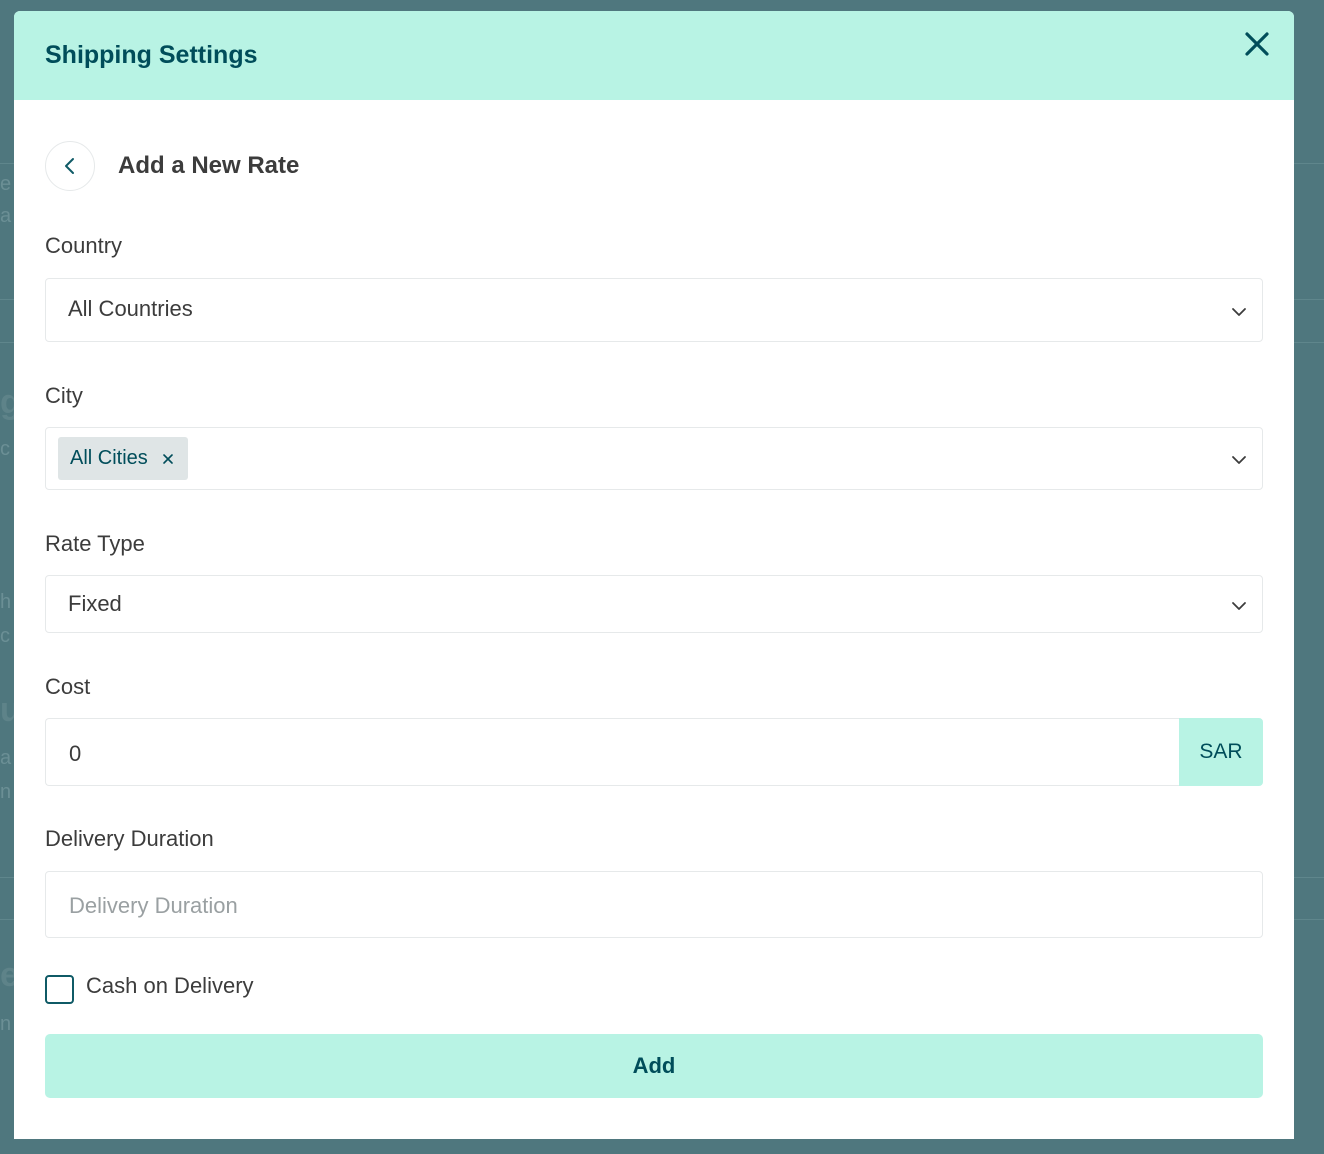 This screenshot has width=1324, height=1154. What do you see at coordinates (1221, 752) in the screenshot?
I see `currency-addon: SAR` at bounding box center [1221, 752].